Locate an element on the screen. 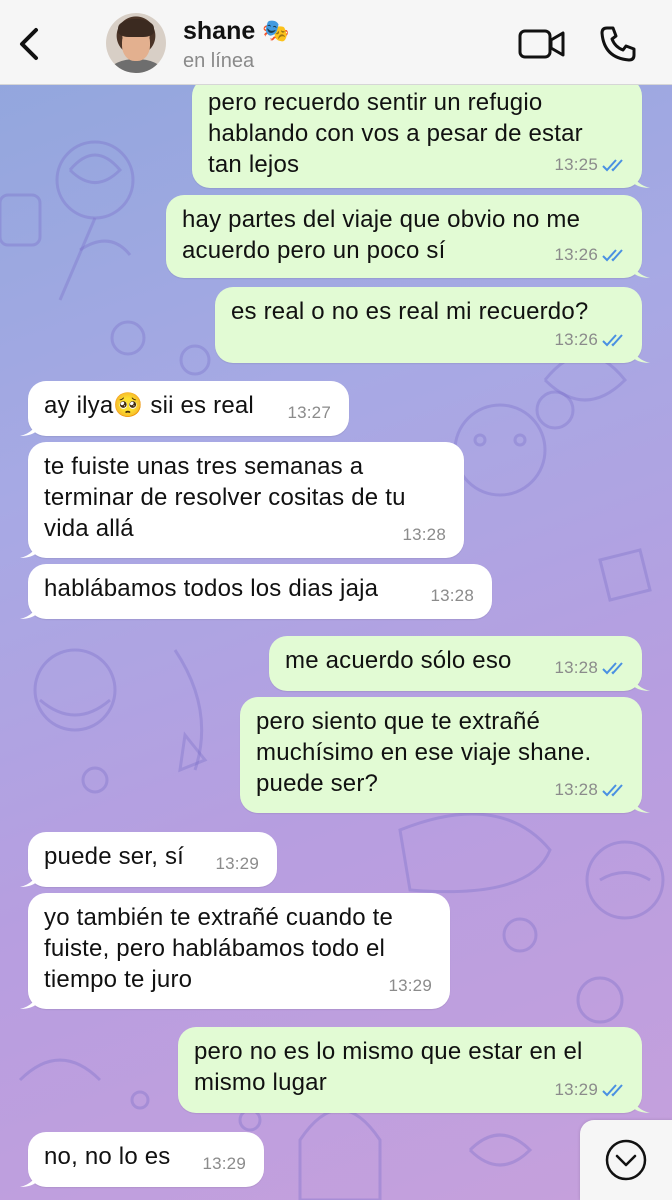  incoming-message: puede ser, sí 13:29 is located at coordinates (148, 859).